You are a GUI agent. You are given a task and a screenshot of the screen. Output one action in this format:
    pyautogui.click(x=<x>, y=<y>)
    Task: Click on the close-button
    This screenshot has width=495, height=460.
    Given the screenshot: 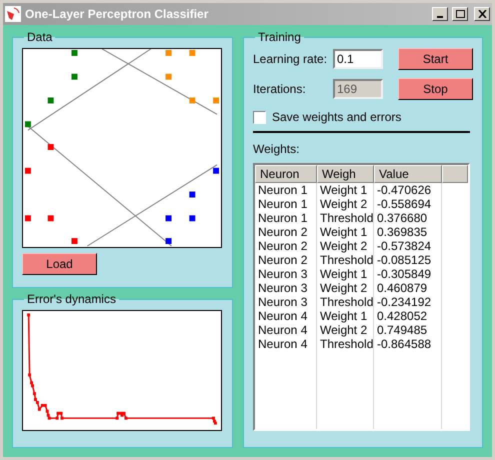 What is the action you would take?
    pyautogui.click(x=482, y=14)
    